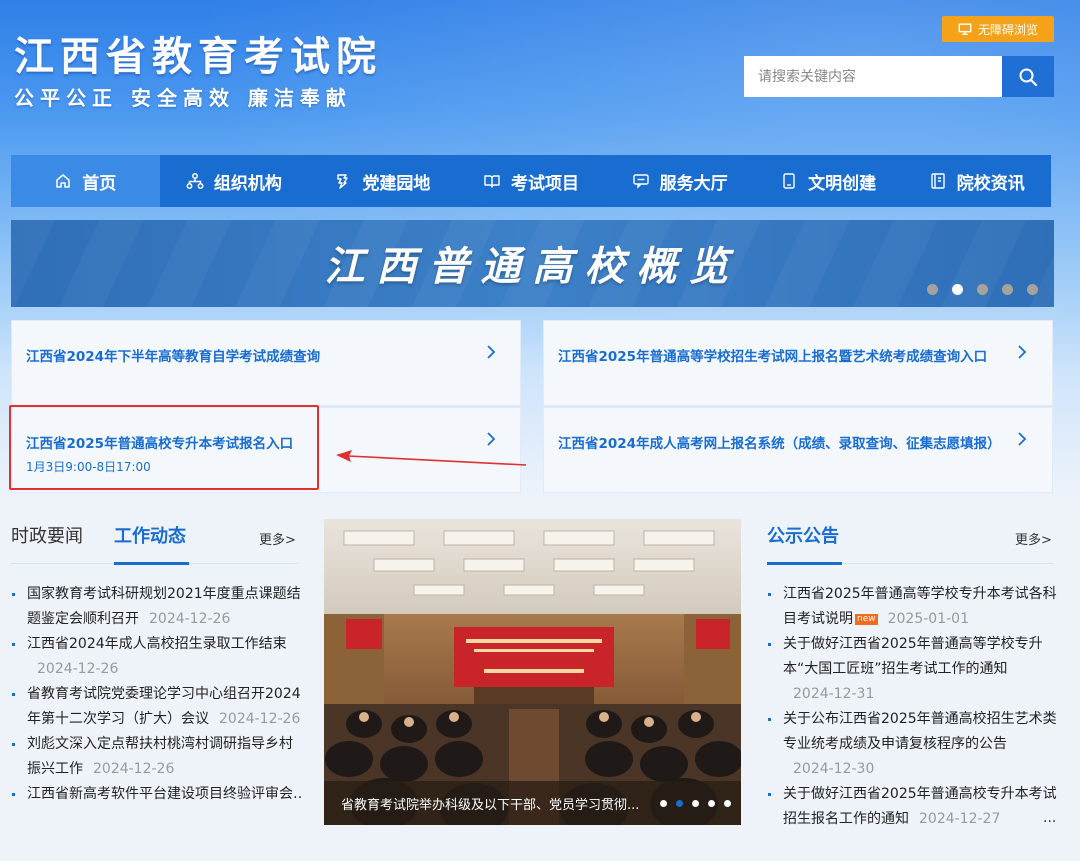 This screenshot has height=861, width=1080. What do you see at coordinates (160, 444) in the screenshot?
I see `quick-link-title: 江西省2025年普通高校专升本考试报名入口` at bounding box center [160, 444].